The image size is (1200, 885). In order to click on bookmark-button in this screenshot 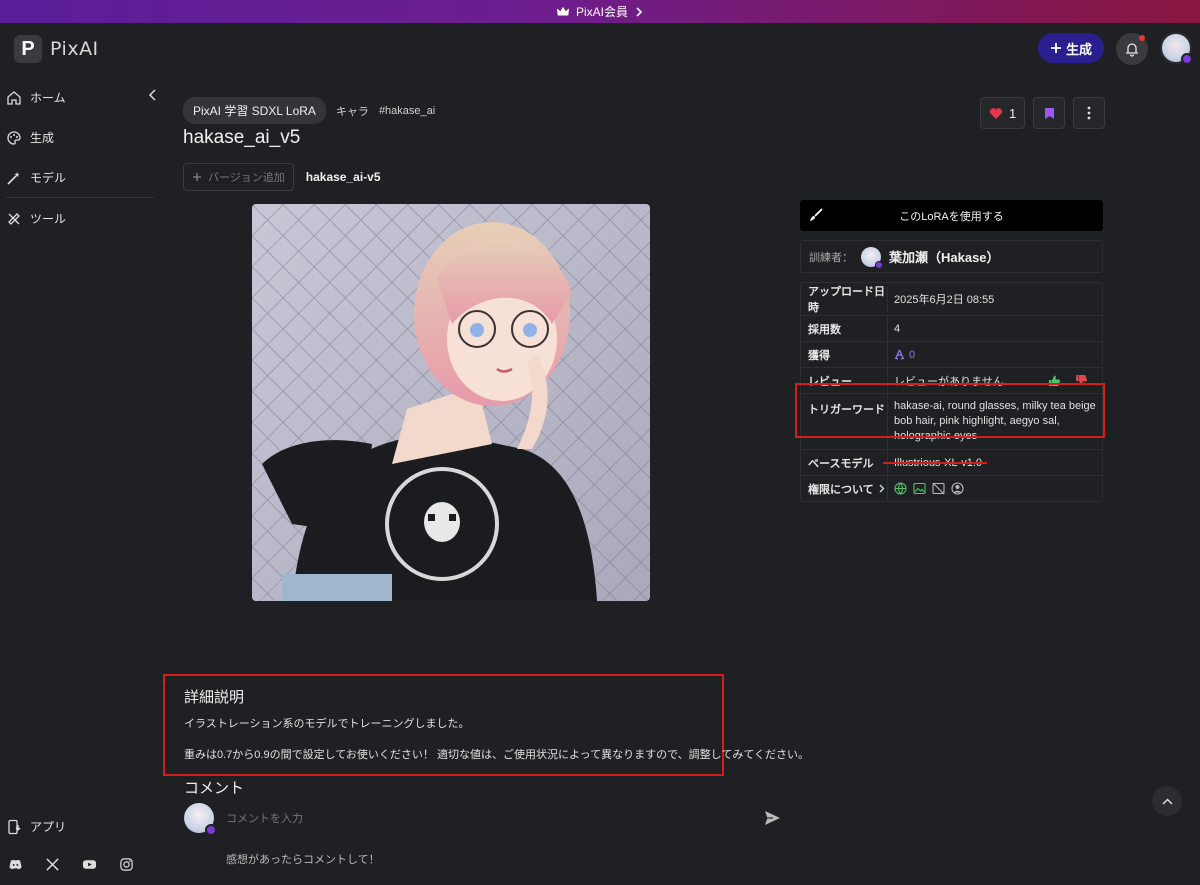, I will do `click(1049, 113)`.